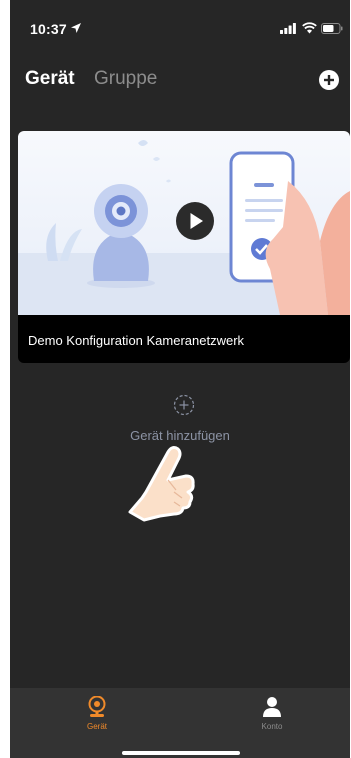 This screenshot has height=758, width=351. I want to click on tab-geraet: Gerät, so click(97, 713).